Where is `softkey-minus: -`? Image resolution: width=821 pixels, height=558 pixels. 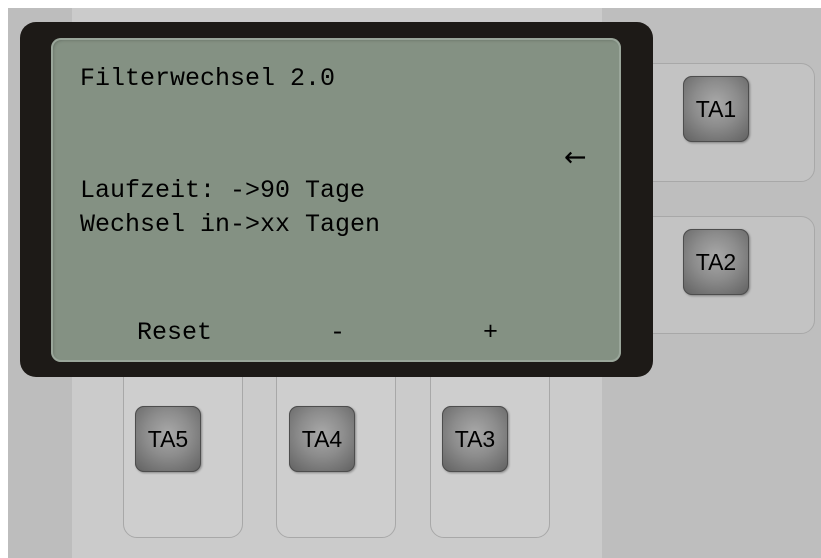
softkey-minus: - is located at coordinates (337, 332).